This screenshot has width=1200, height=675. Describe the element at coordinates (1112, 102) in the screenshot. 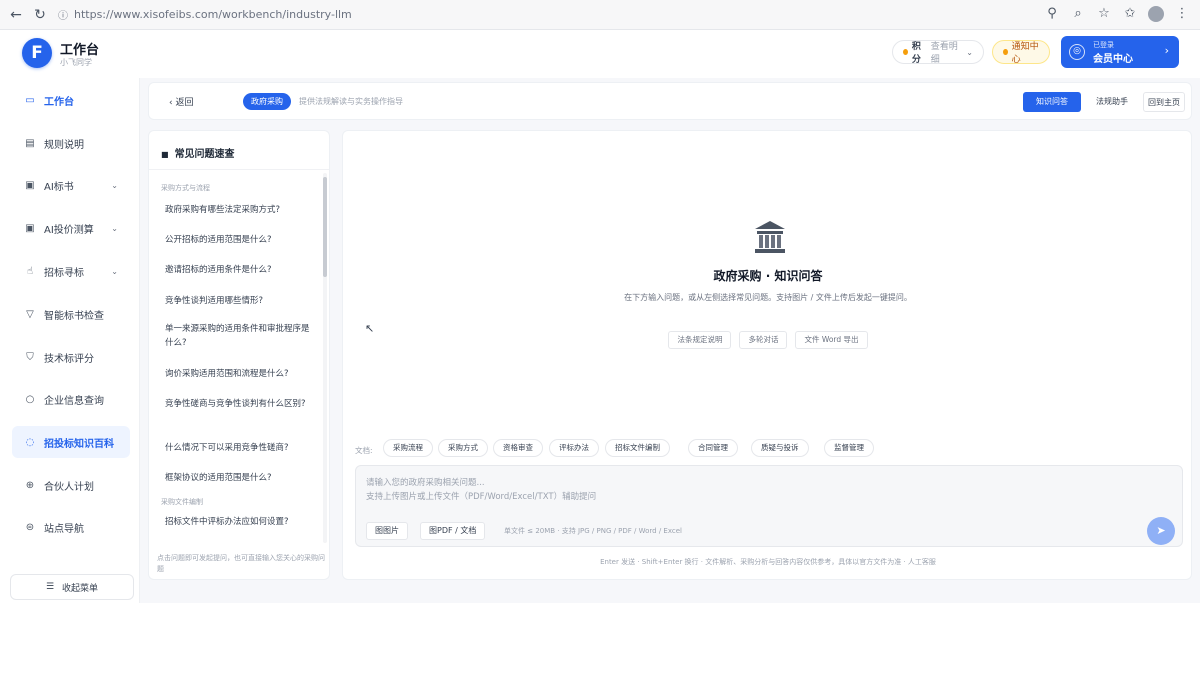

I see `tab-regulation-assistant: 法规助手` at that location.